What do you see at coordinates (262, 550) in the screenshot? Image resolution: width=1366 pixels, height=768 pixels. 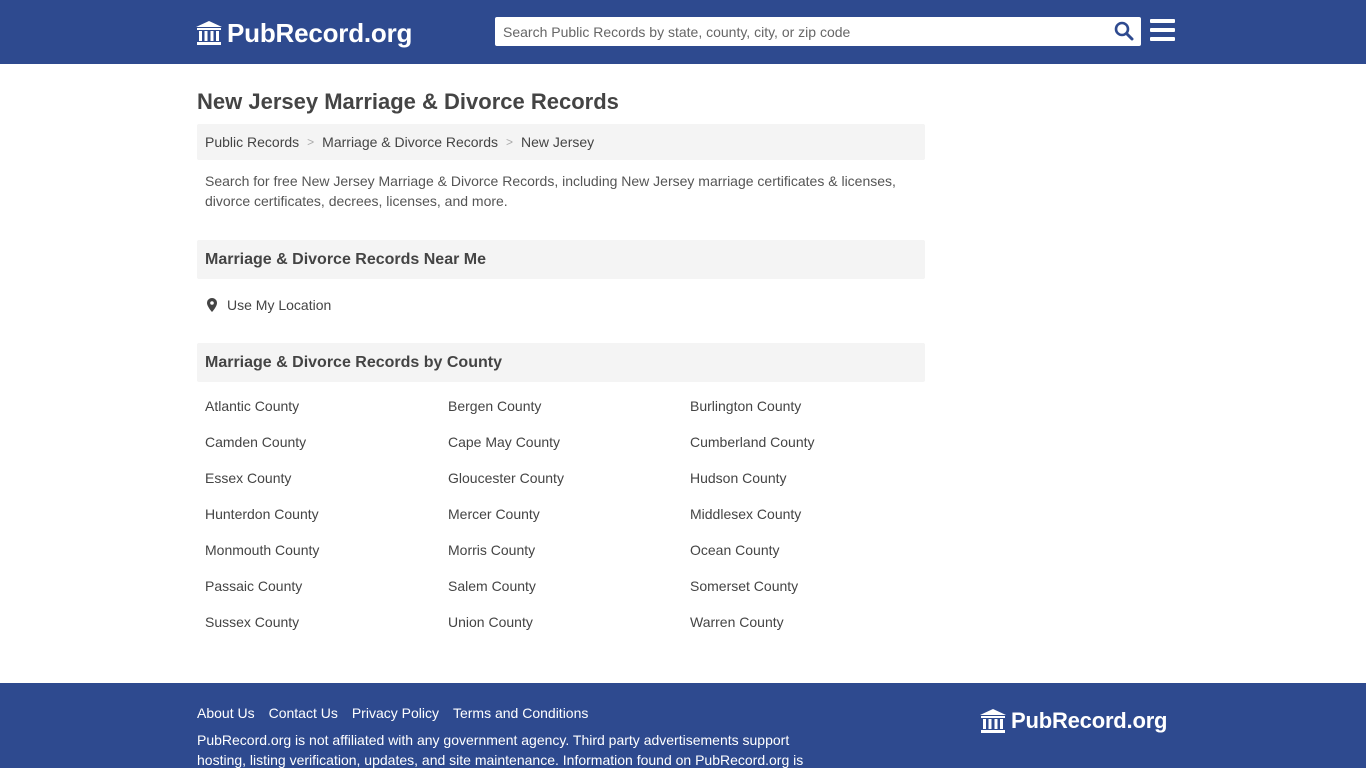 I see `county-link-monmouth: Monmouth County` at bounding box center [262, 550].